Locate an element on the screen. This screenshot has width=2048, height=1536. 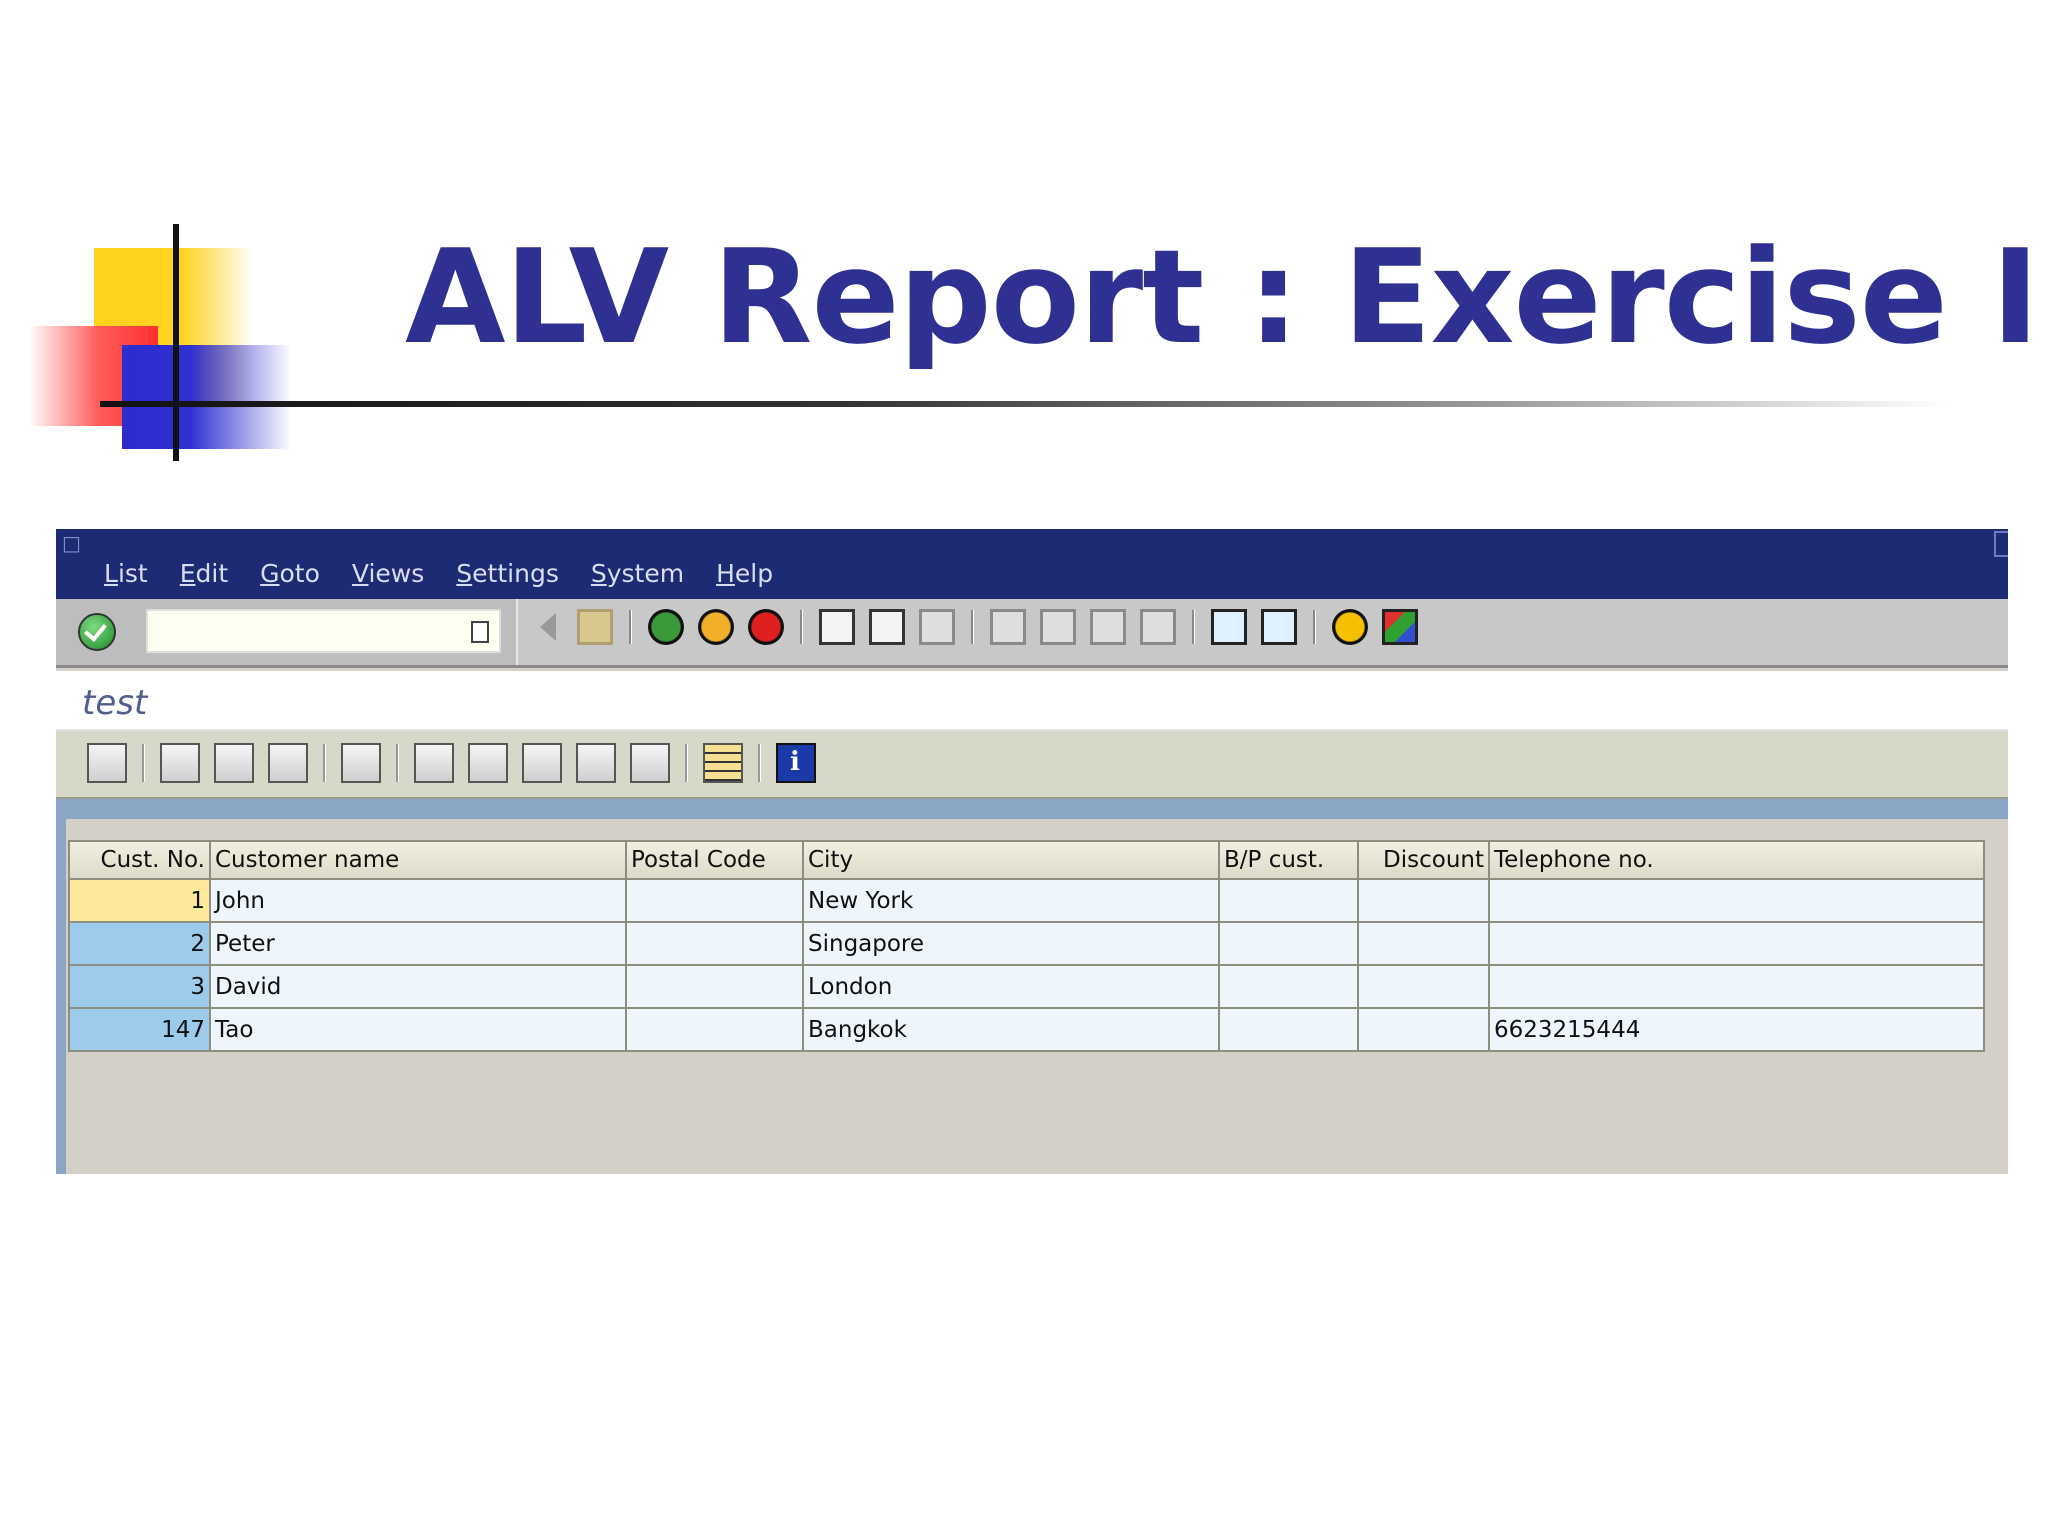
cell-cust-no: 2 is located at coordinates (139, 943).